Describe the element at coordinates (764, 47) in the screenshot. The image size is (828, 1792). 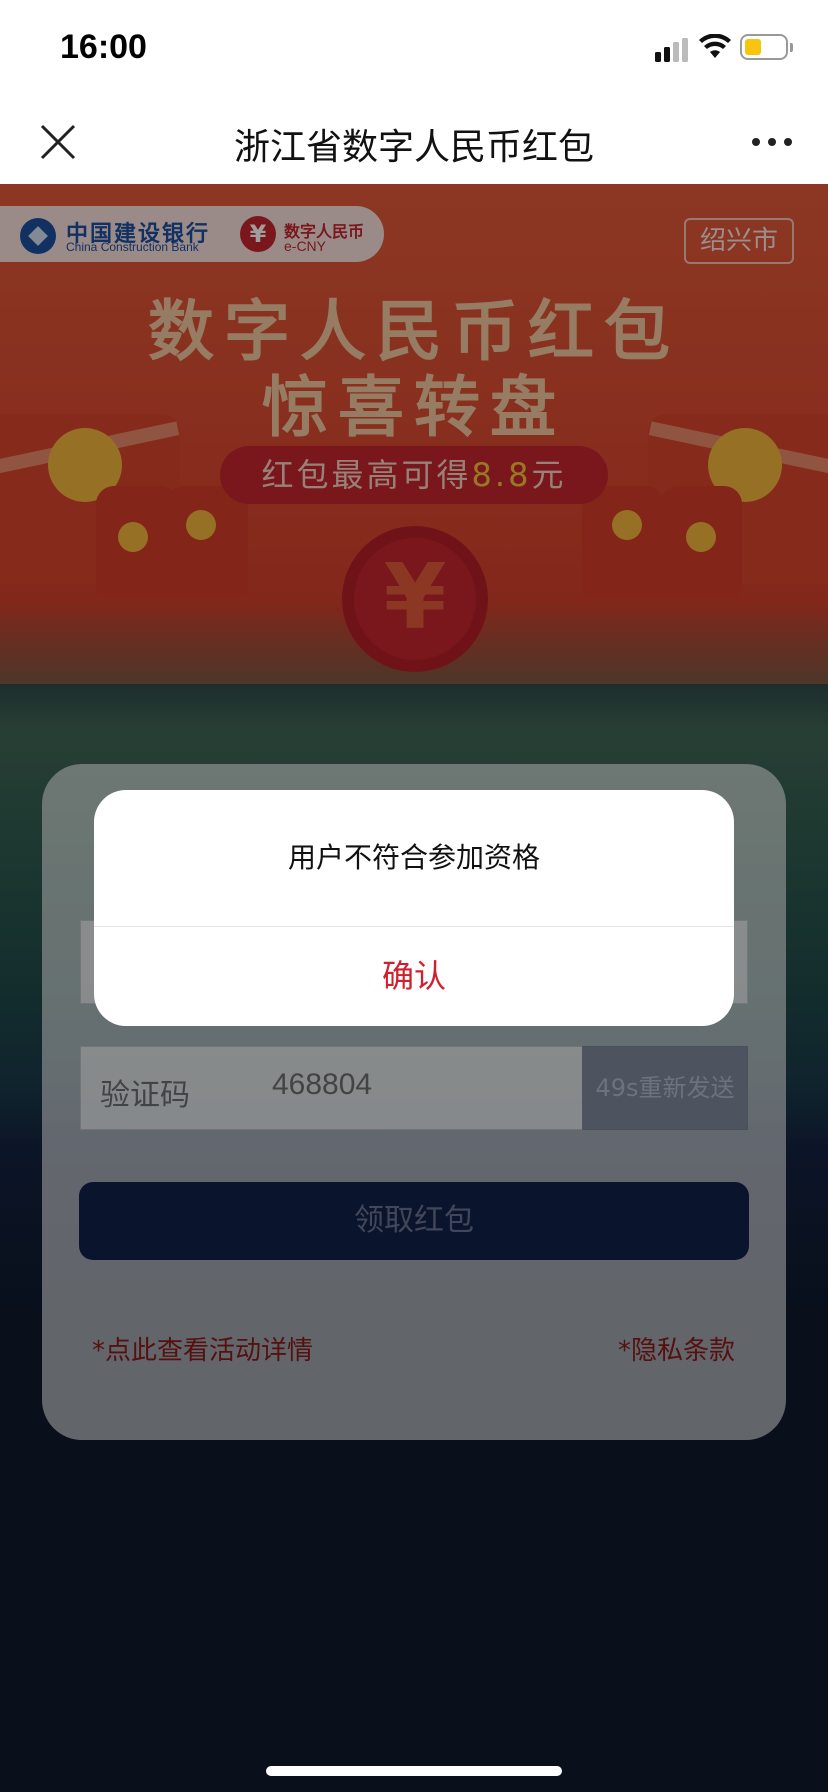
I see `battery-icon` at that location.